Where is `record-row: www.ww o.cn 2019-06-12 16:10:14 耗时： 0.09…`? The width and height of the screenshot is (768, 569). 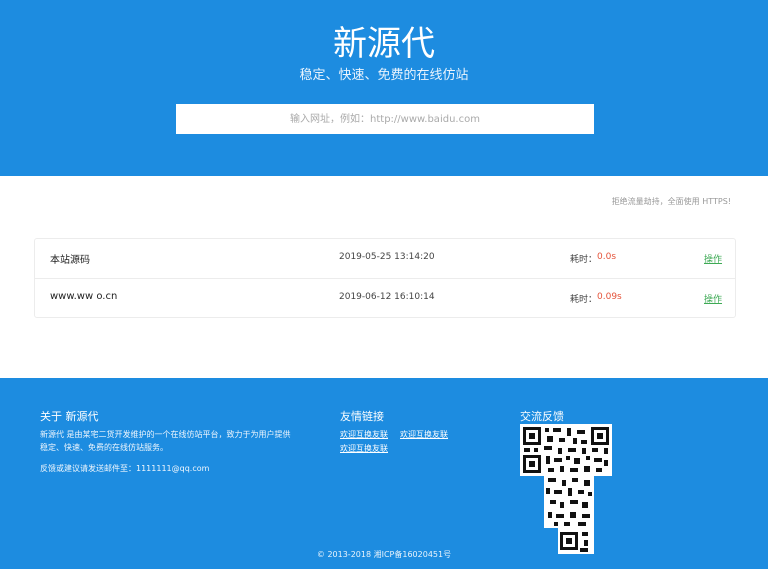 record-row: www.ww o.cn 2019-06-12 16:10:14 耗时： 0.09… is located at coordinates (385, 297).